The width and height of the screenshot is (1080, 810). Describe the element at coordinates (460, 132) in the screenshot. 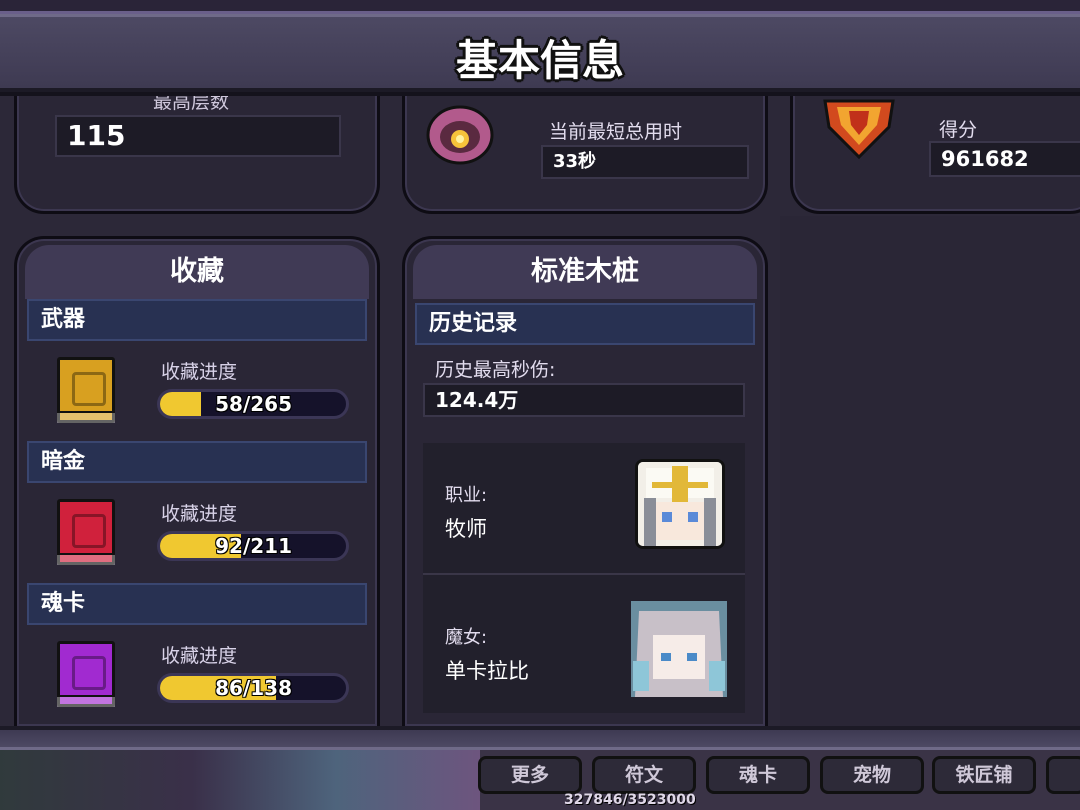

I see `boss-icon` at that location.